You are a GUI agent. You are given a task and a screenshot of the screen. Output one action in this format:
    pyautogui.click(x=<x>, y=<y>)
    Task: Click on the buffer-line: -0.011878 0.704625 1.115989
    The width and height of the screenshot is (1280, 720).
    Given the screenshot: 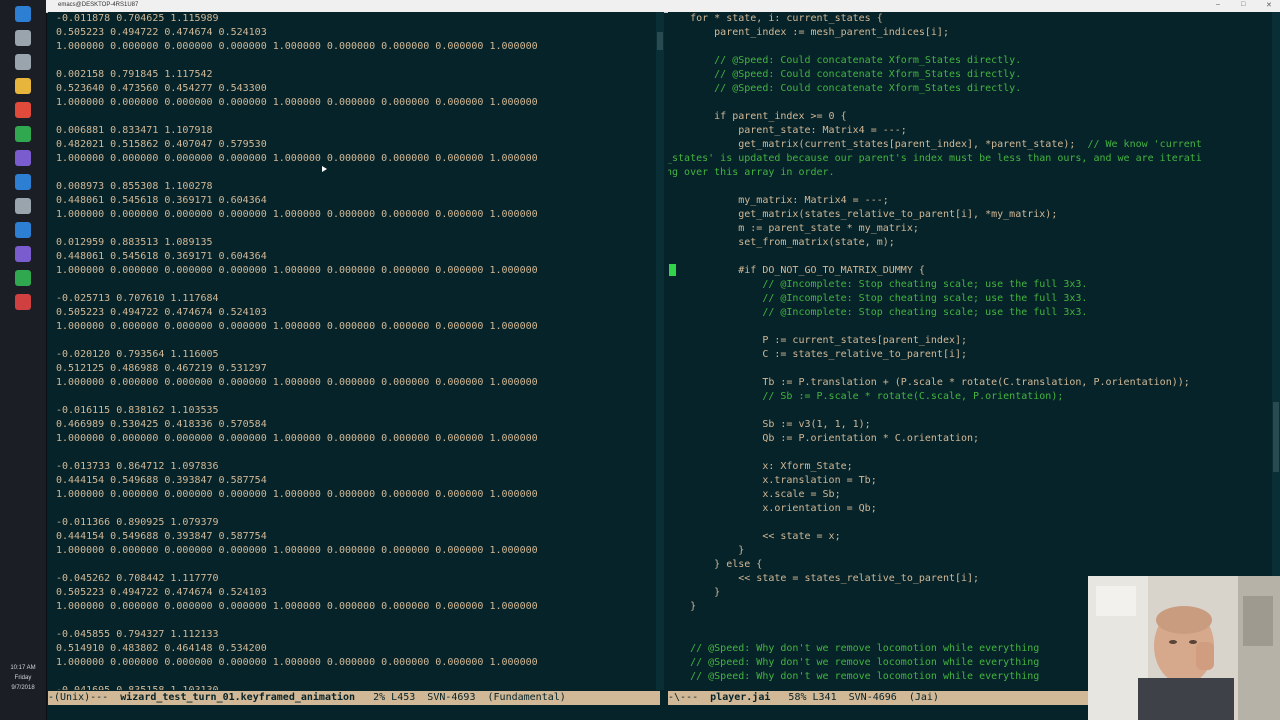 What is the action you would take?
    pyautogui.click(x=137, y=18)
    